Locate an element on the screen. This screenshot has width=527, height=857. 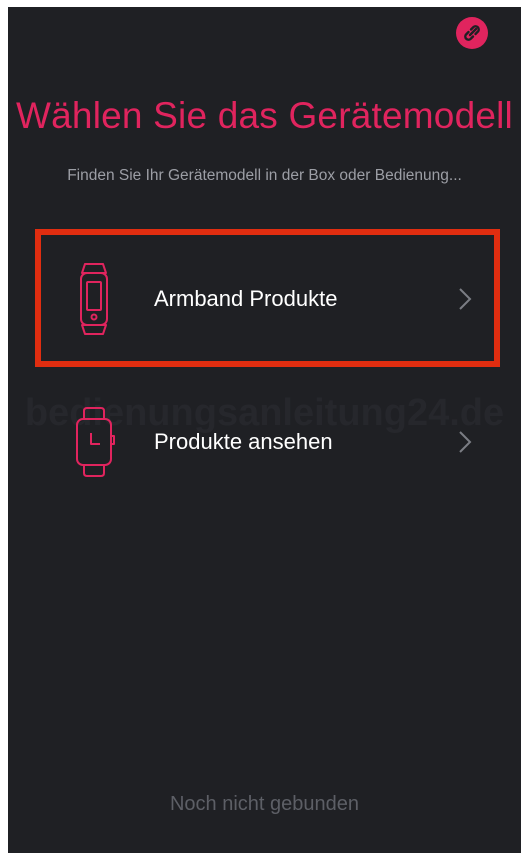
option-view-products: Produkte ansehen is located at coordinates (264, 442).